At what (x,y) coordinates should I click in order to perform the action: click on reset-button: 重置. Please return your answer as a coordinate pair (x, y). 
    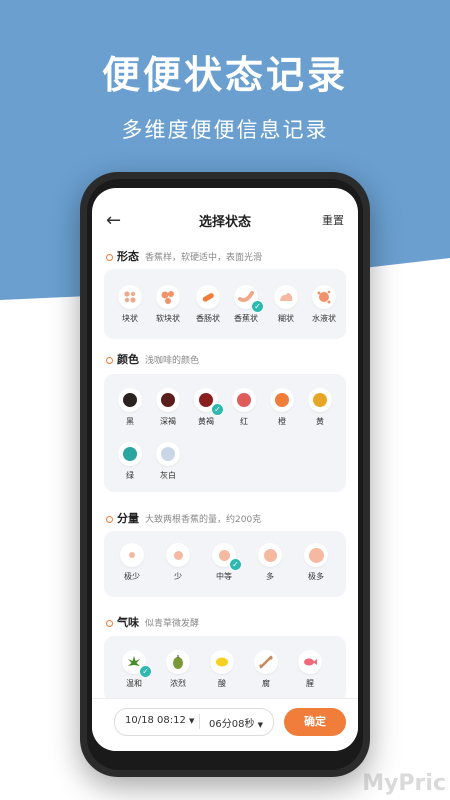
    Looking at the image, I should click on (333, 220).